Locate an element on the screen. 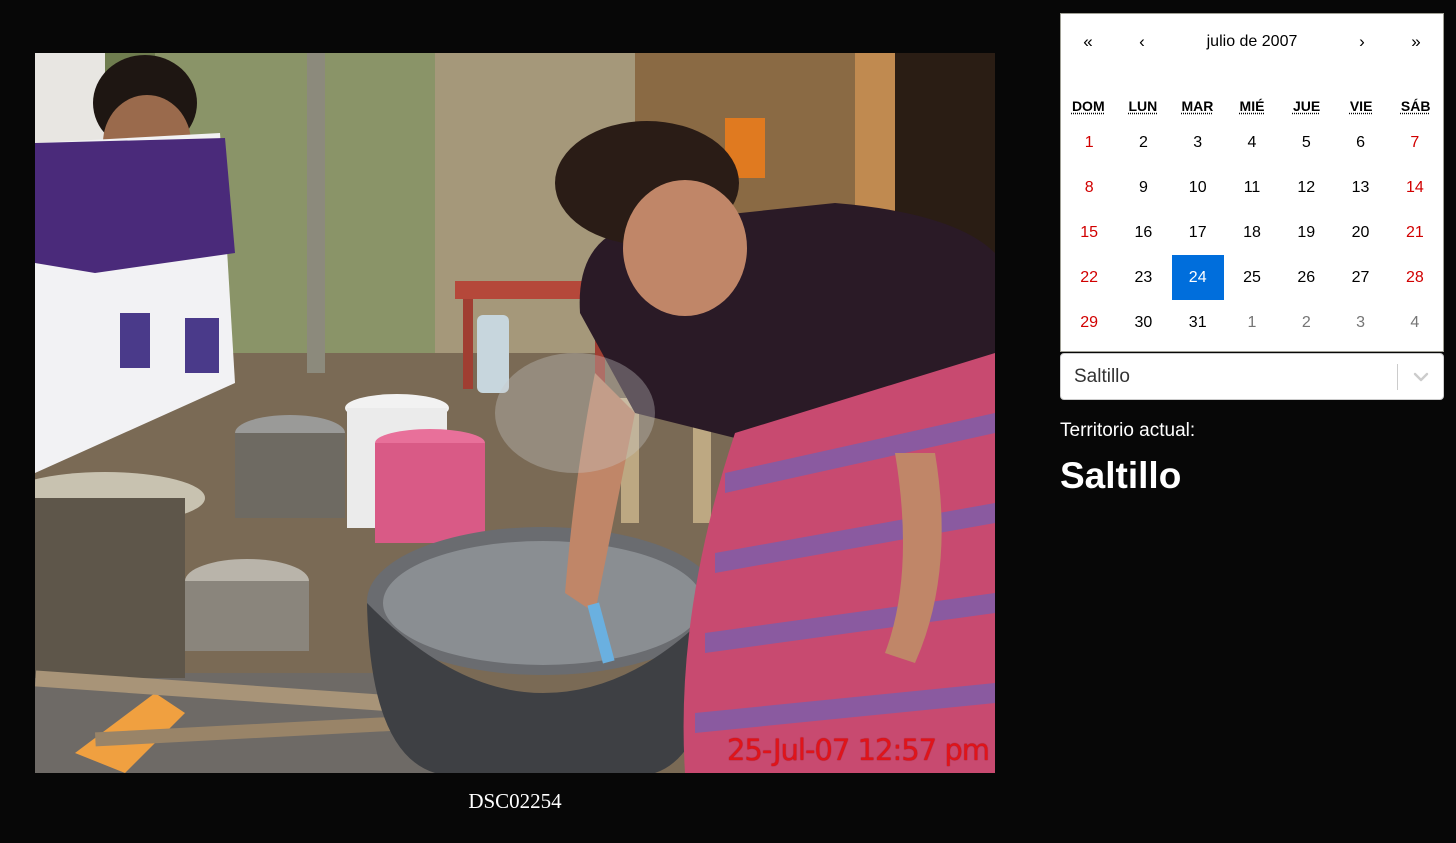  territory-current-value: Saltillo is located at coordinates (1121, 475).